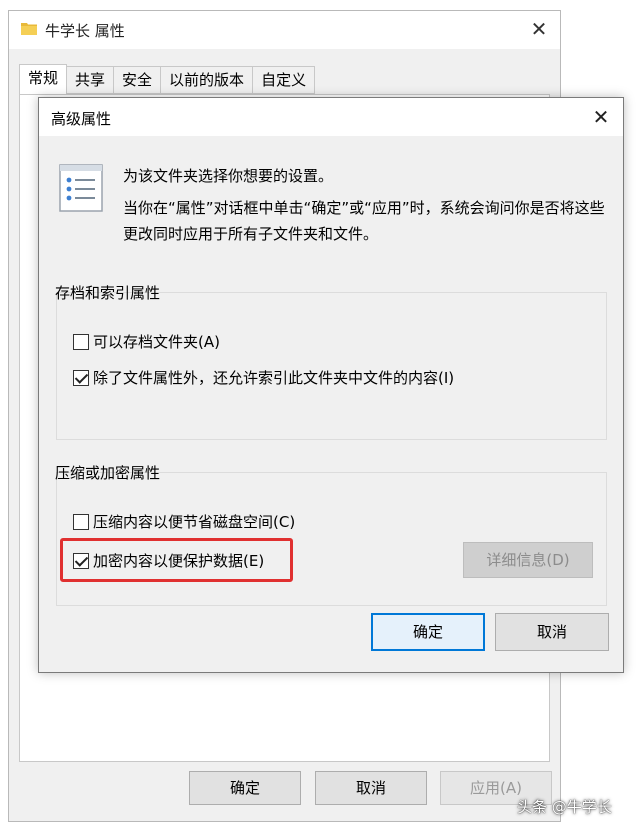 The width and height of the screenshot is (640, 828). I want to click on details-button: 详细信息(D), so click(528, 560).